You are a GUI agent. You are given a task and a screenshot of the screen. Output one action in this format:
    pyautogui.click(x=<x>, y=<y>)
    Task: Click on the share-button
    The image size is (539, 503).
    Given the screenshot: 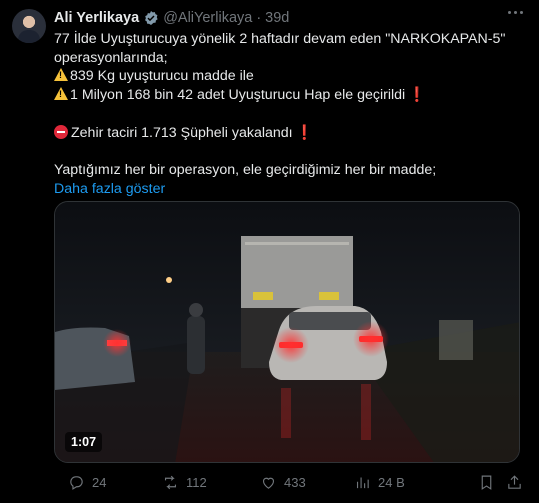 What is the action you would take?
    pyautogui.click(x=514, y=482)
    